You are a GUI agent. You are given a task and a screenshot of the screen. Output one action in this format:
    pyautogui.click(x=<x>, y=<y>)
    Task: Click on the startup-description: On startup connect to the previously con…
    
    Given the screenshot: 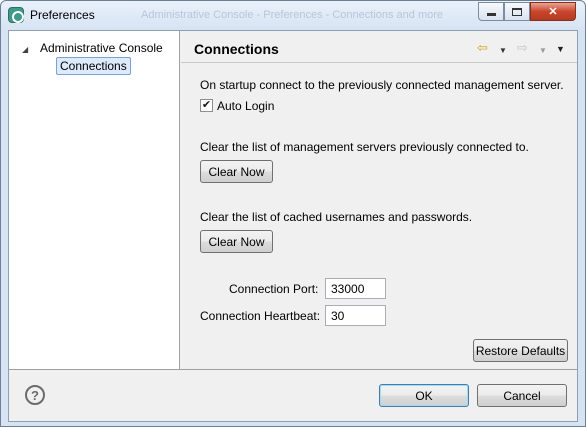 What is the action you would take?
    pyautogui.click(x=382, y=85)
    